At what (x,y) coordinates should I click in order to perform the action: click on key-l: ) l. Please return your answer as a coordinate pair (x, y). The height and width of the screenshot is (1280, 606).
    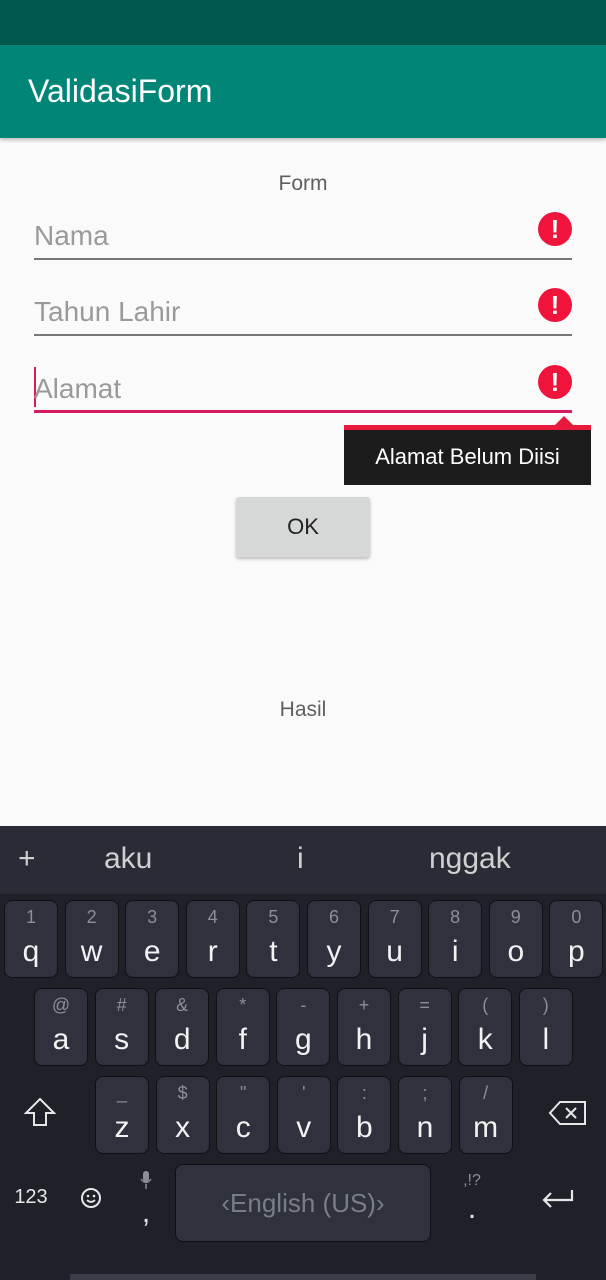
    Looking at the image, I should click on (545, 1027).